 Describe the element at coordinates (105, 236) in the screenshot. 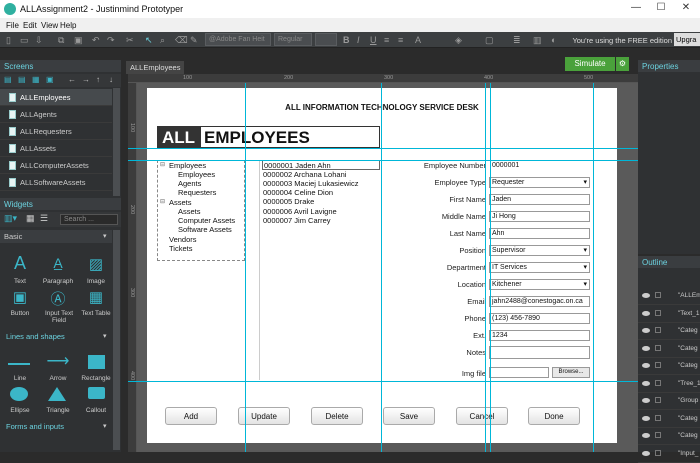

I see `basic-category-chevron-icon: ▾` at that location.